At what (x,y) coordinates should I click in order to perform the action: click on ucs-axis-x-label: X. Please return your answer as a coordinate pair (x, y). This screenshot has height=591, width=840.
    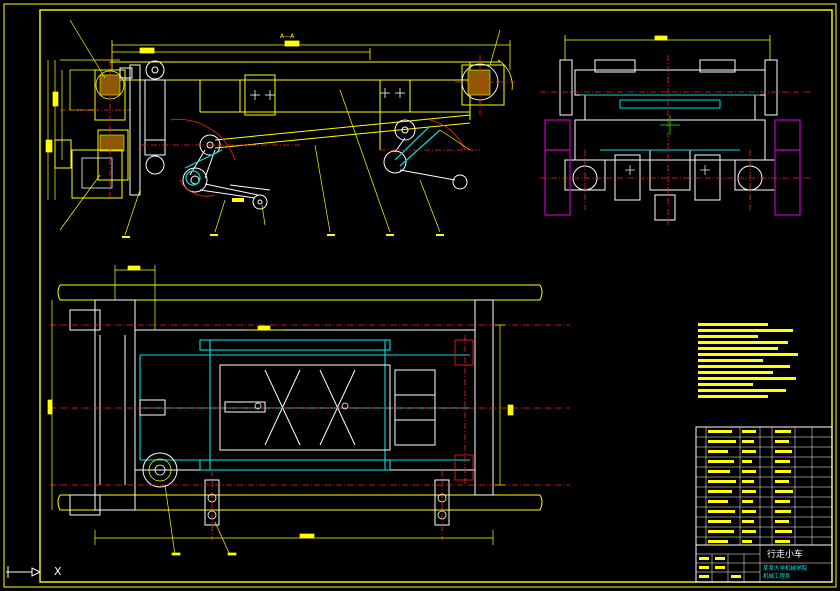
    Looking at the image, I should click on (58, 571).